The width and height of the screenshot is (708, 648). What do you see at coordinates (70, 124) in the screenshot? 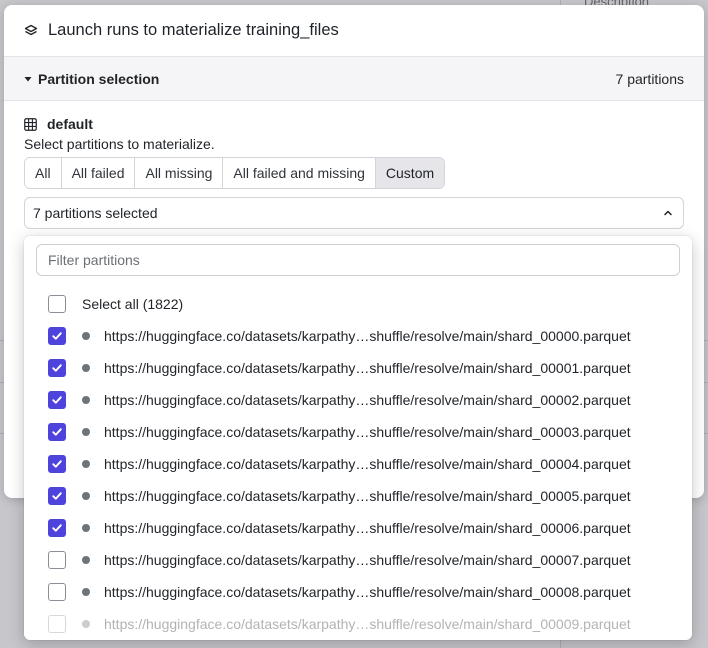
I see `partition-set-label: default` at bounding box center [70, 124].